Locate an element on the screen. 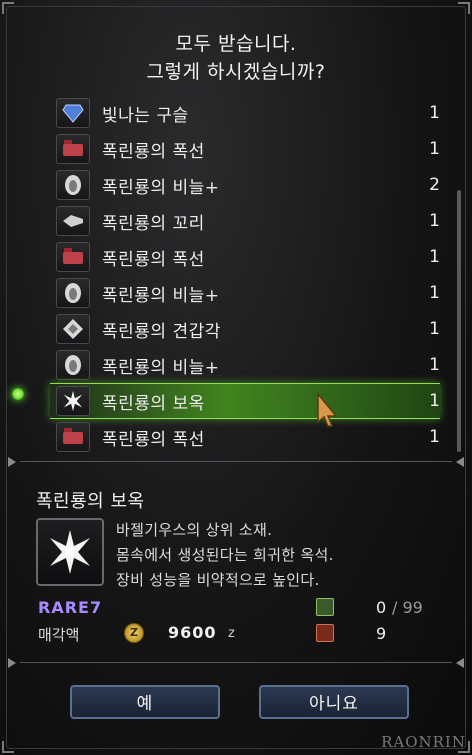  item-pouch-icon is located at coordinates (325, 607).